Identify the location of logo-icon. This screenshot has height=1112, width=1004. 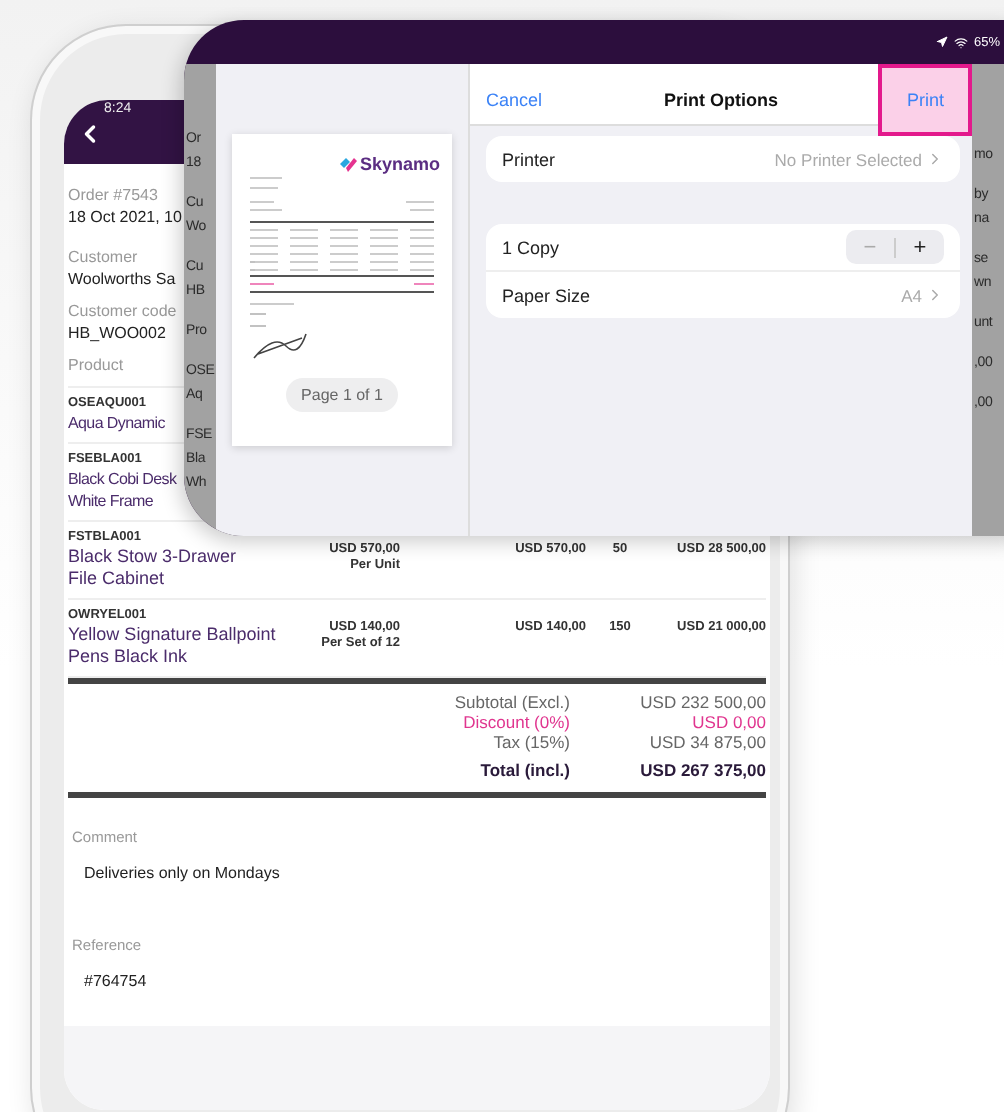
(347, 164).